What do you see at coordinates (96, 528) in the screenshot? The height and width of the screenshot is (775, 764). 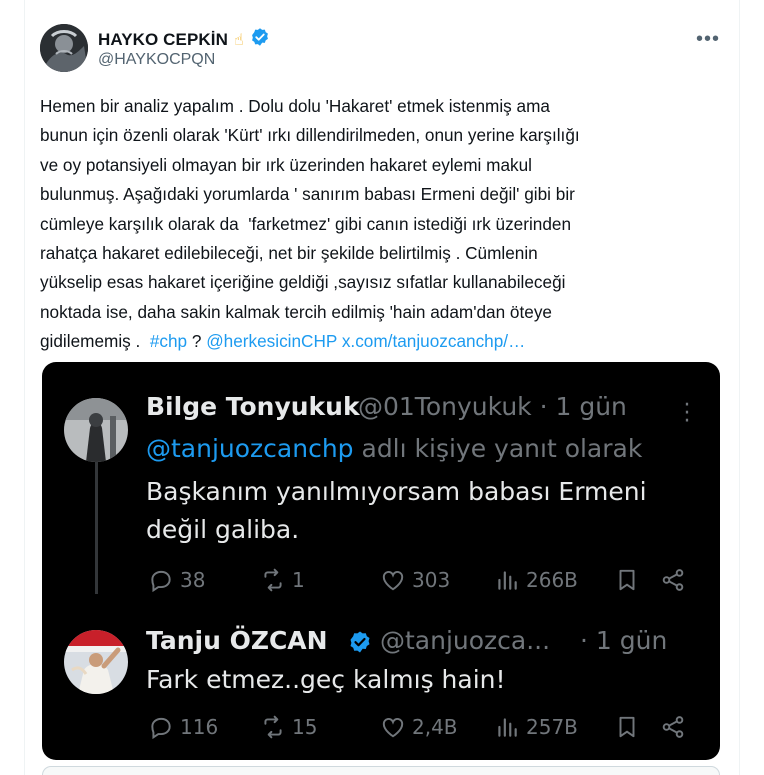 I see `thread-line` at bounding box center [96, 528].